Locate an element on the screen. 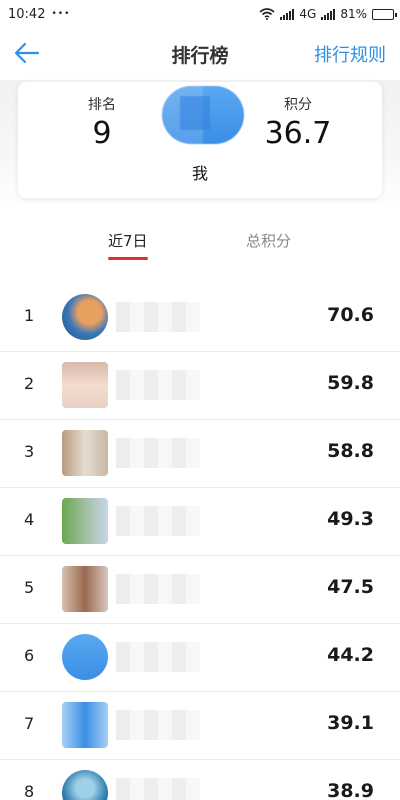  score: 70.6 is located at coordinates (350, 315).